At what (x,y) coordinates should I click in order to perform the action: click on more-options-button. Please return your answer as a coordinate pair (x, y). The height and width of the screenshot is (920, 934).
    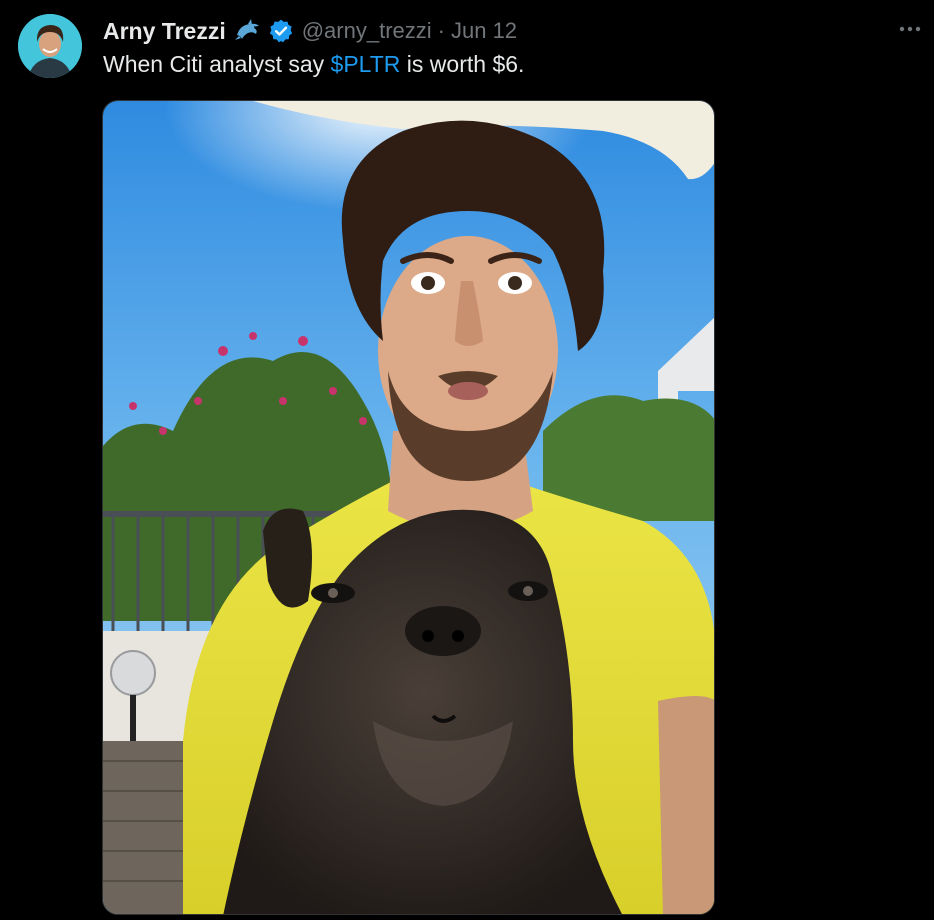
    Looking at the image, I should click on (910, 29).